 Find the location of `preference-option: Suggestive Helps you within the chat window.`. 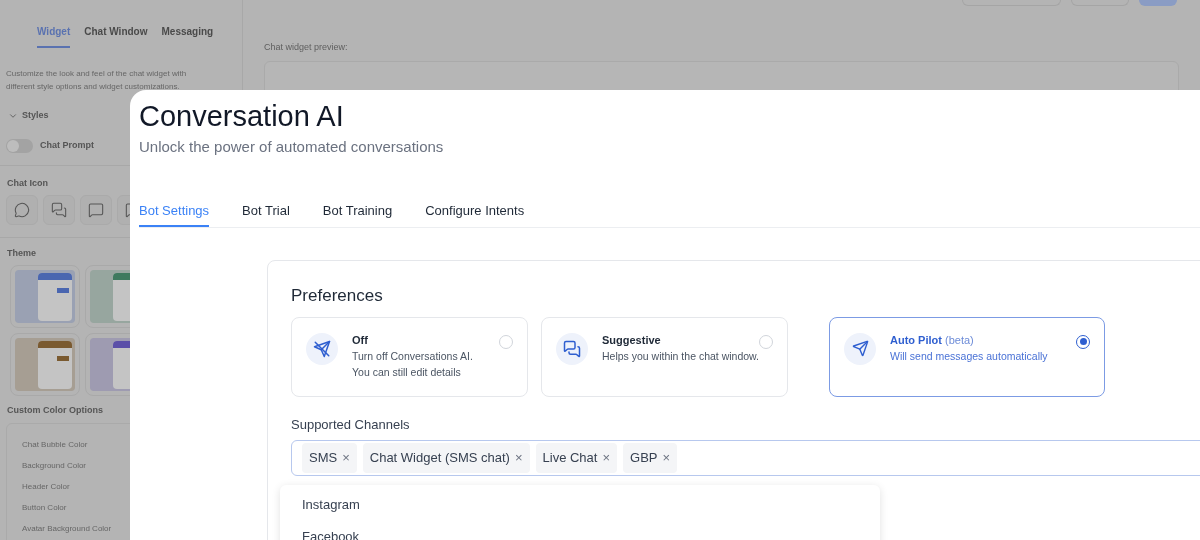

preference-option: Suggestive Helps you within the chat window. is located at coordinates (664, 356).